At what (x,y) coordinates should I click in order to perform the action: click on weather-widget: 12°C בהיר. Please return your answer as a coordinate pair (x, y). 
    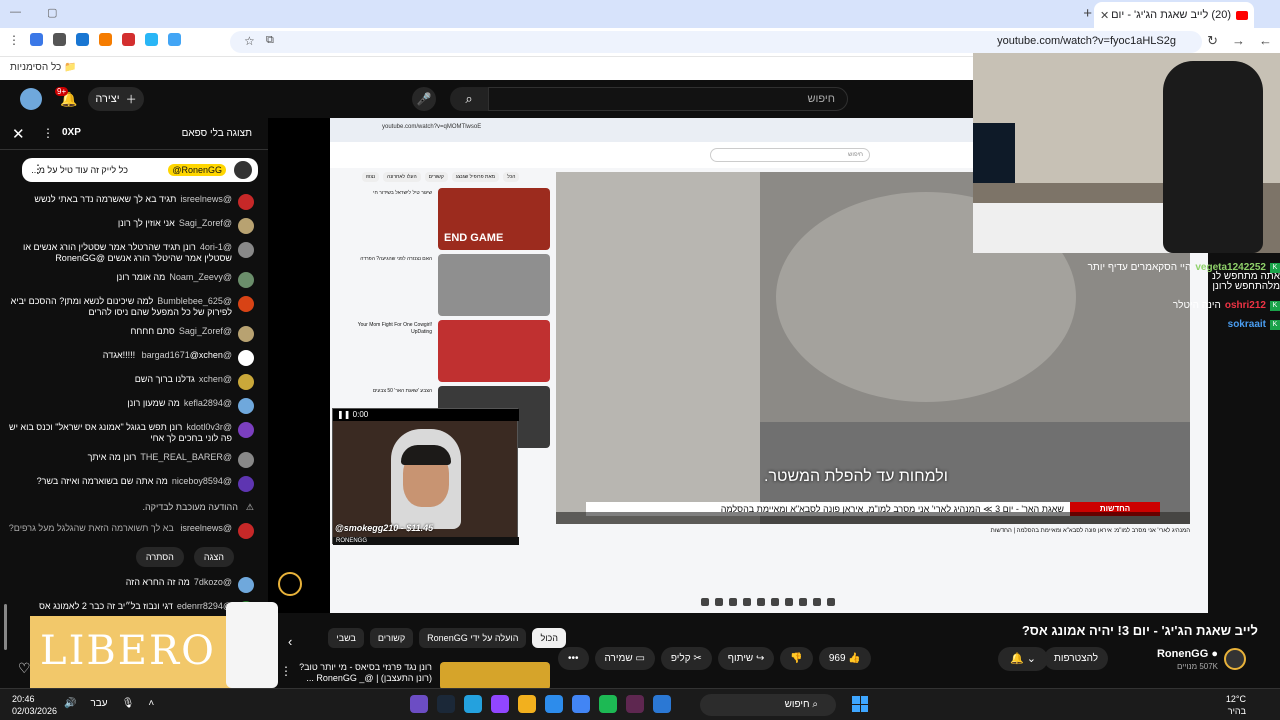
    Looking at the image, I should click on (1236, 705).